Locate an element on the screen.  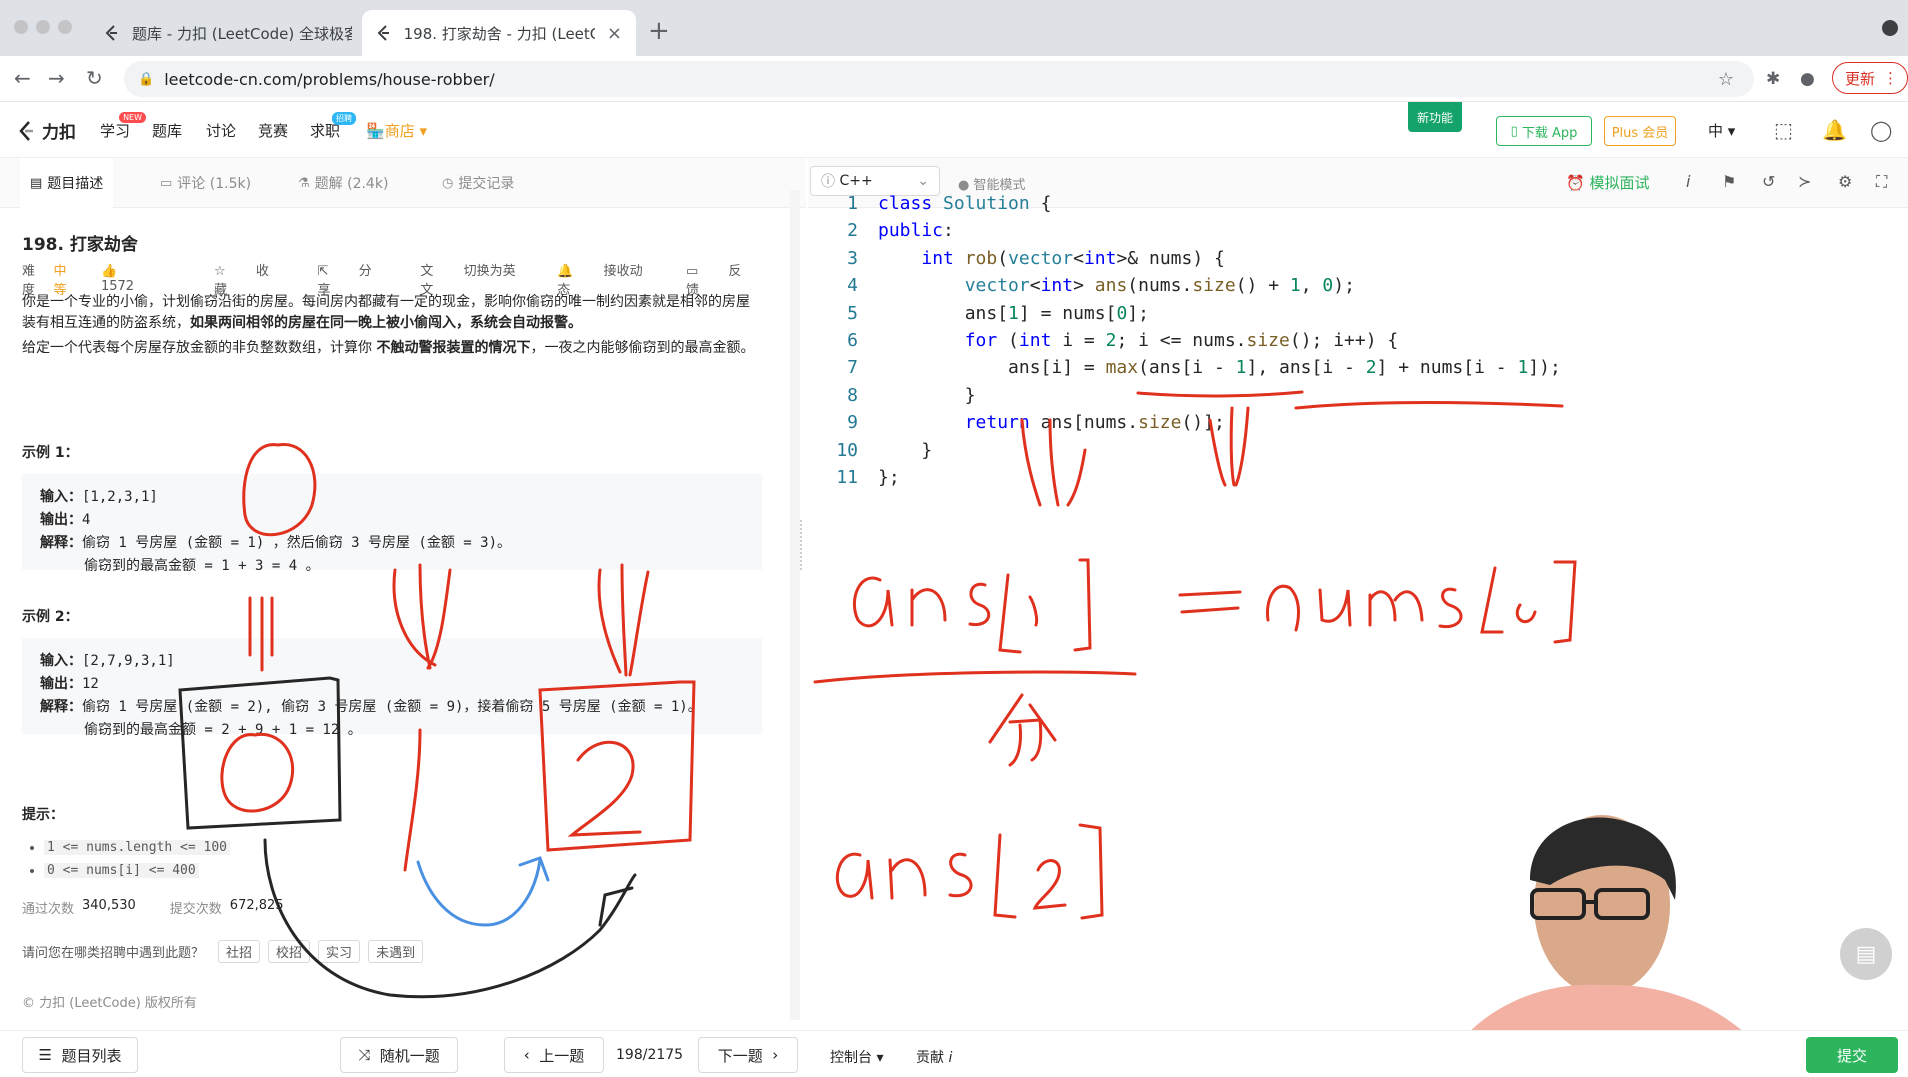
logo-text: 力扣 is located at coordinates (59, 133).